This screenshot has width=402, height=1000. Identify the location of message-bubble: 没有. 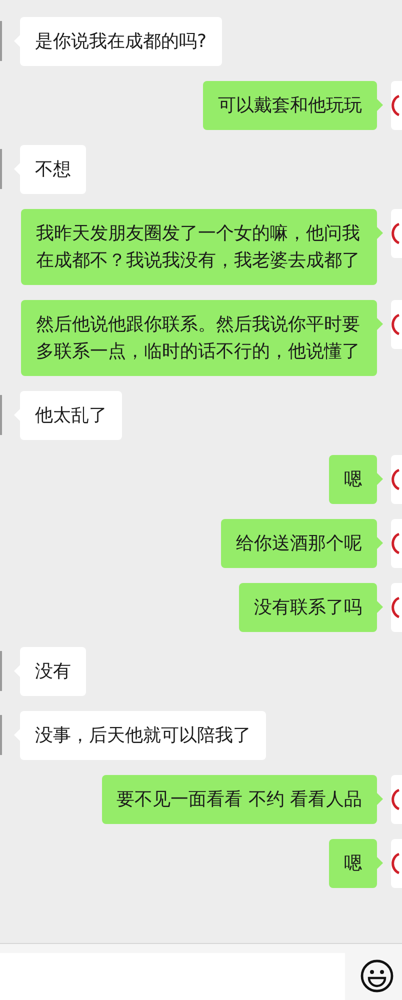
(53, 671).